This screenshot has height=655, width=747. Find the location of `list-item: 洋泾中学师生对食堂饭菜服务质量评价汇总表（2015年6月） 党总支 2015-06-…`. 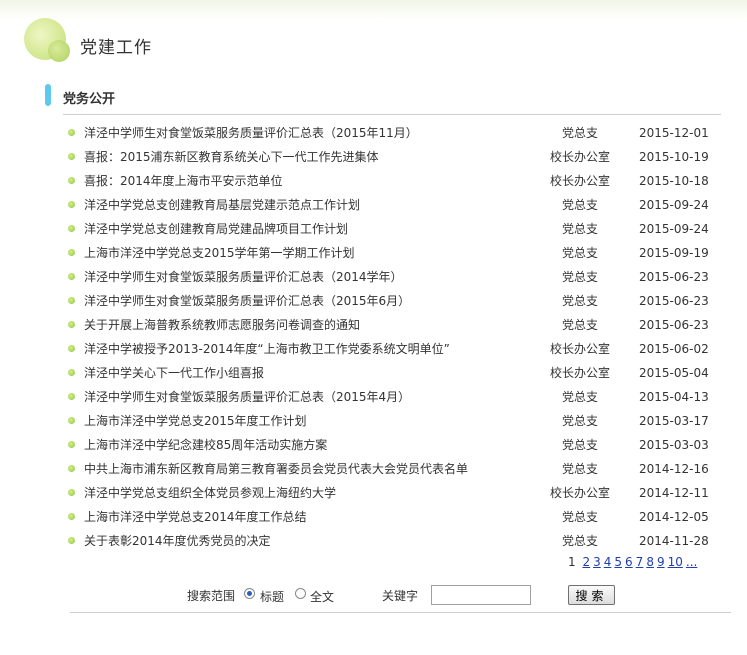

list-item: 洋泾中学师生对食堂饭菜服务质量评价汇总表（2015年6月） 党总支 2015-06-… is located at coordinates (406, 301).